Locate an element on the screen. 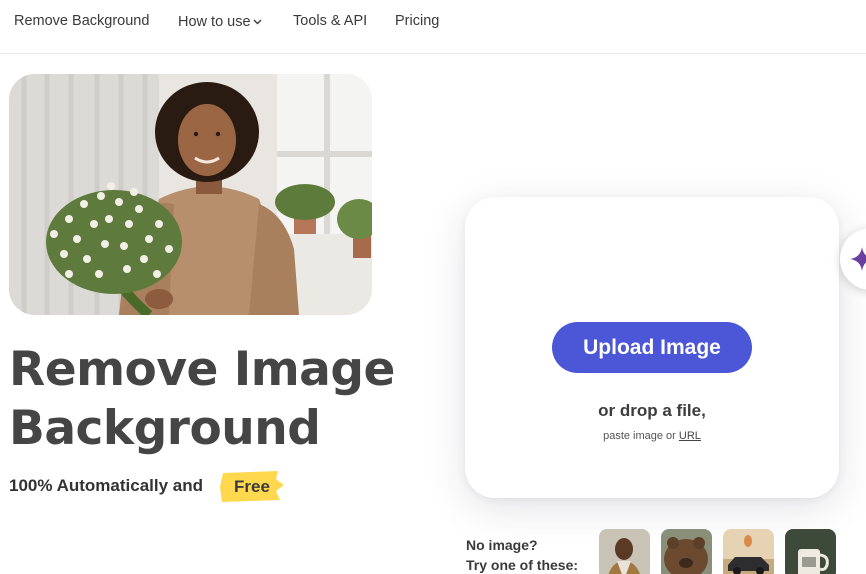  upload-image-button: Upload Image is located at coordinates (652, 347).